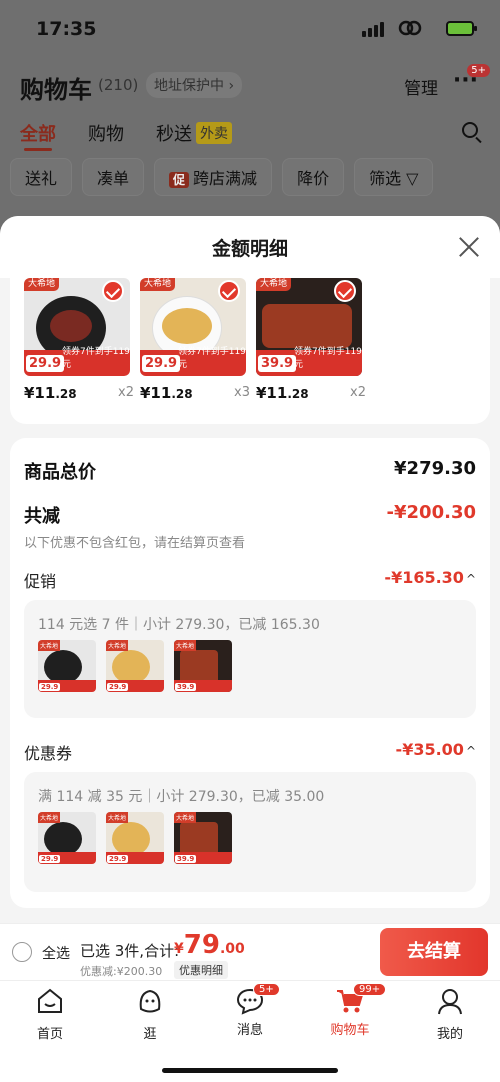  What do you see at coordinates (350, 1010) in the screenshot?
I see `tab-cart: 99+ 购物车` at bounding box center [350, 1010].